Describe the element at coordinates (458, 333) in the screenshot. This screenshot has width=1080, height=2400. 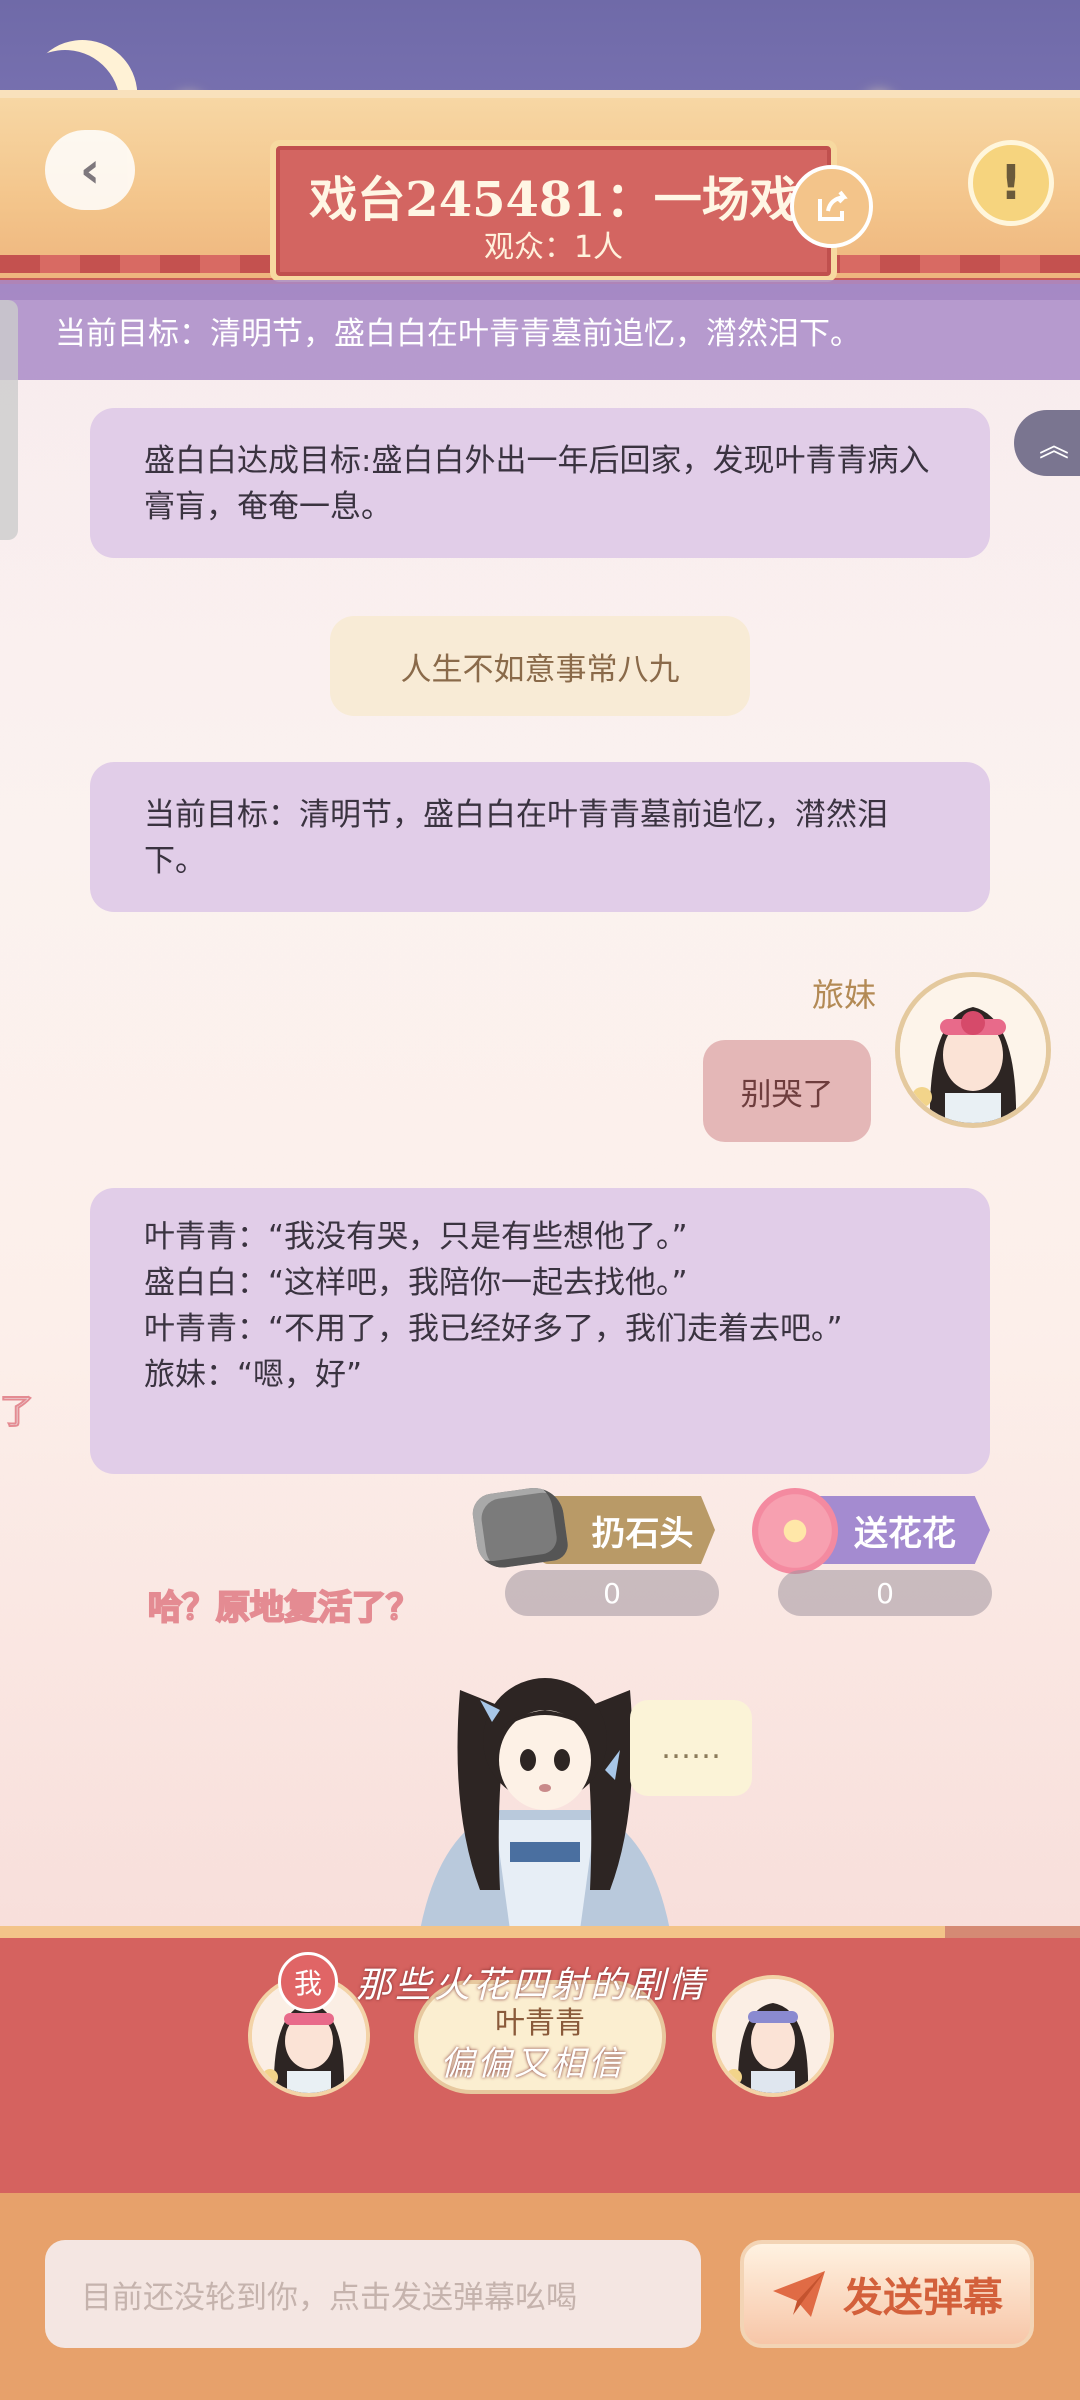
I see `goal-text: 当前目标：清明节，盛白白在叶青青墓前追忆，潸然泪下。` at that location.